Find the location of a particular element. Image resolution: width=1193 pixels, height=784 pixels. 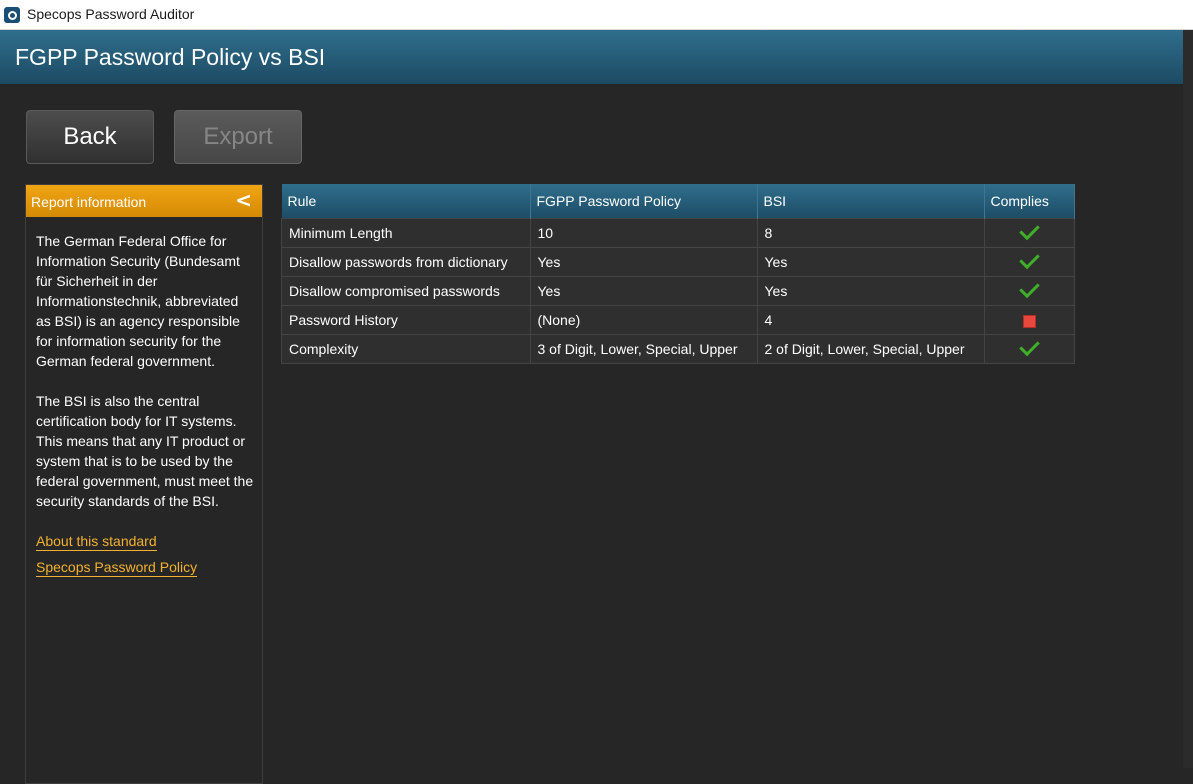

panel-header: Report information < is located at coordinates (144, 201).